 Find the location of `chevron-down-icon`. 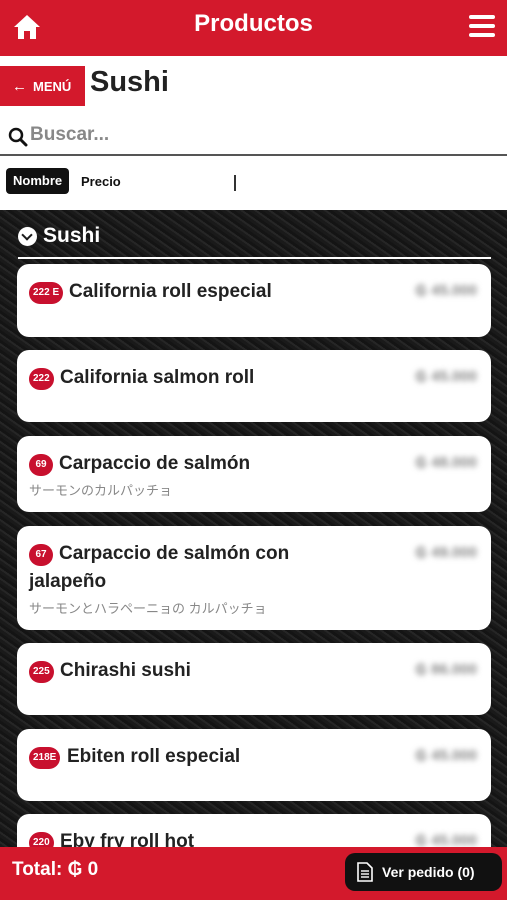

chevron-down-icon is located at coordinates (27, 236).